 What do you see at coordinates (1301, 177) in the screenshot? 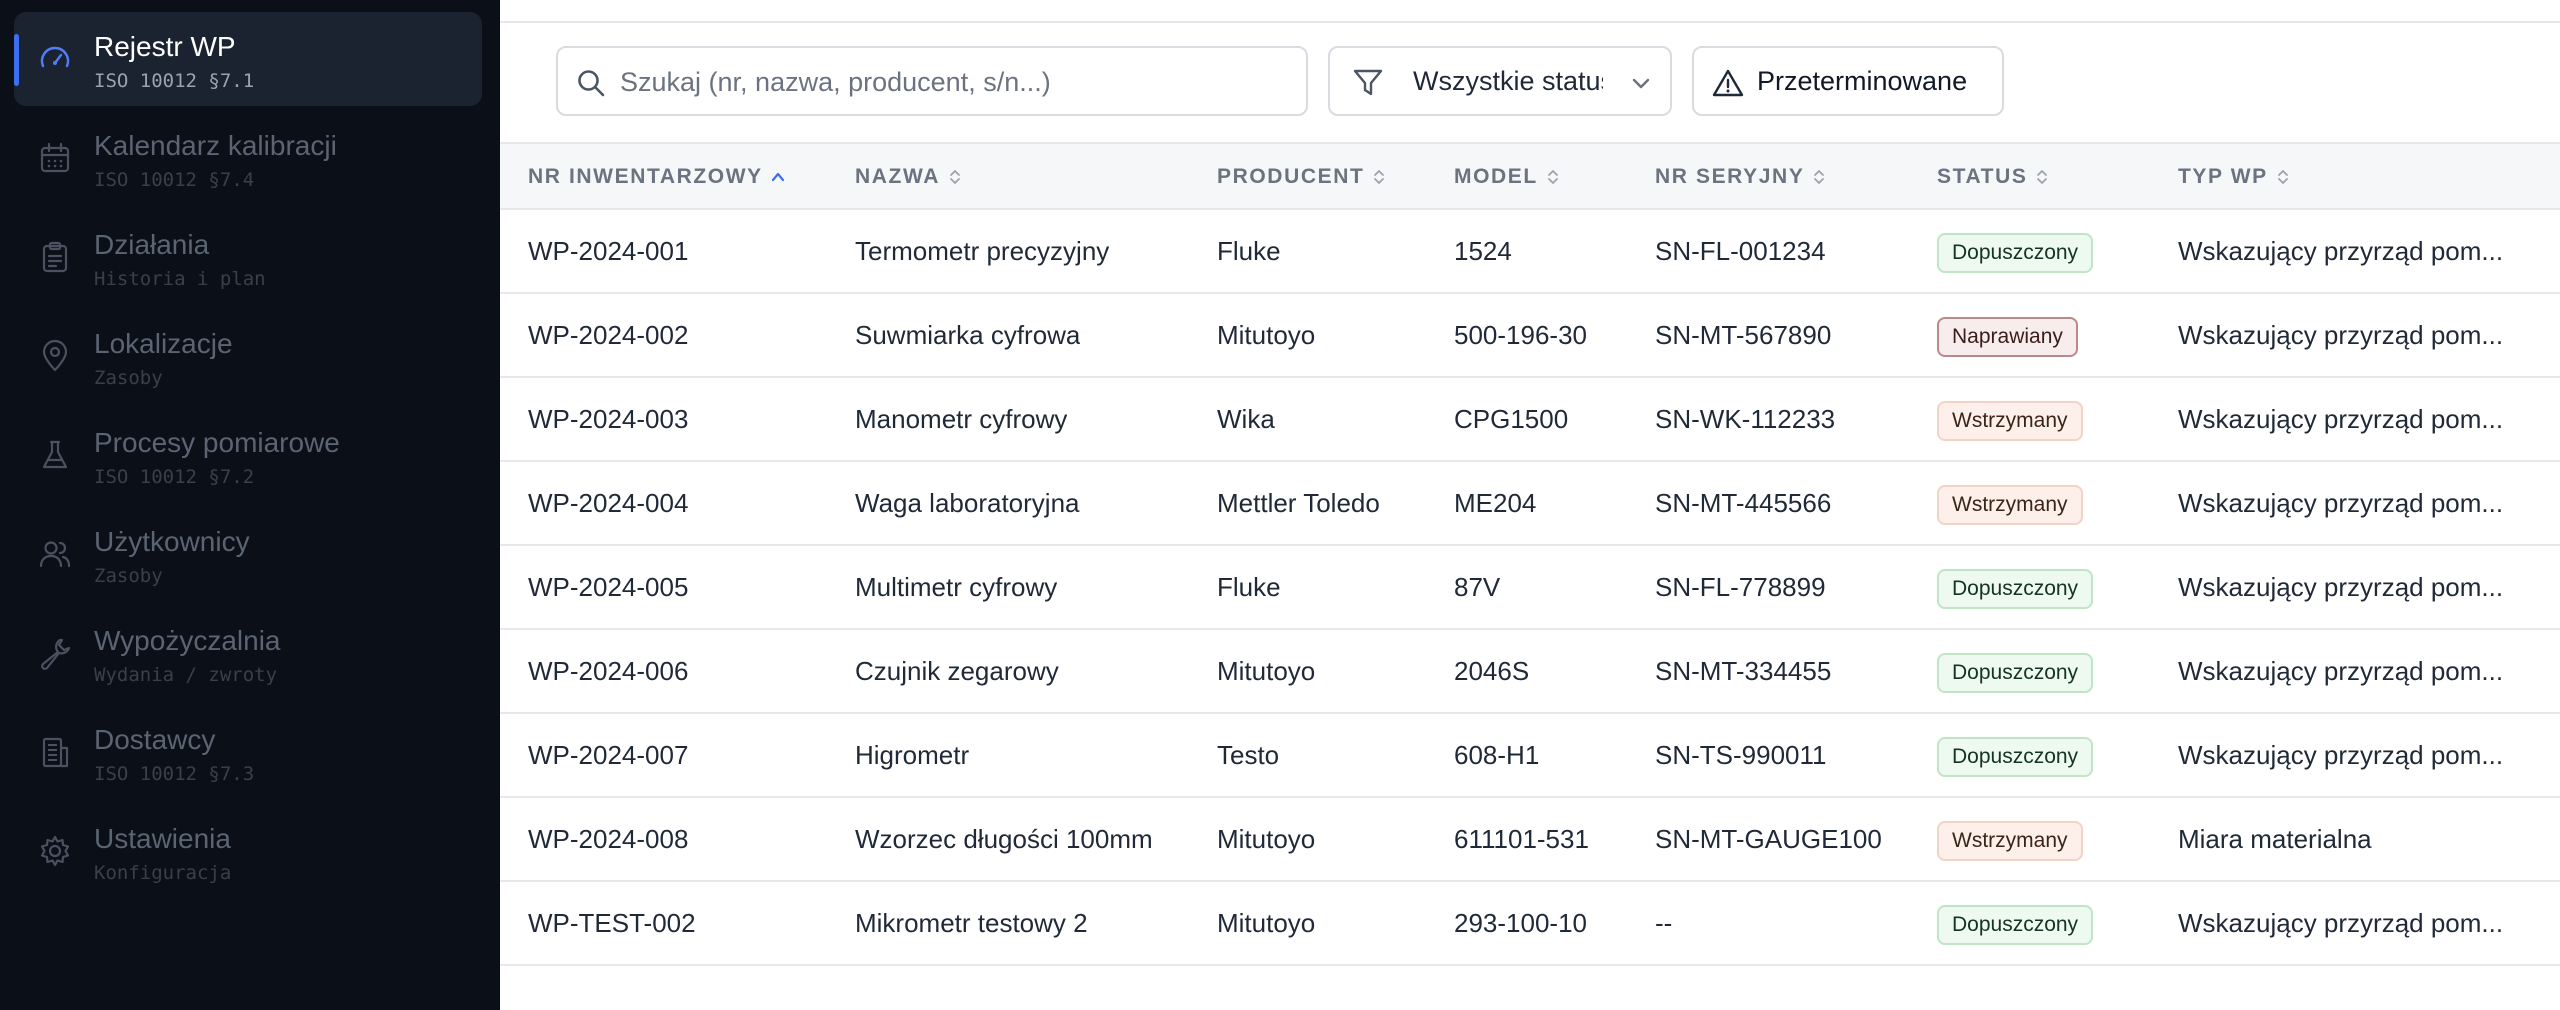
I see `column-header-producent: PRODUCENT` at bounding box center [1301, 177].